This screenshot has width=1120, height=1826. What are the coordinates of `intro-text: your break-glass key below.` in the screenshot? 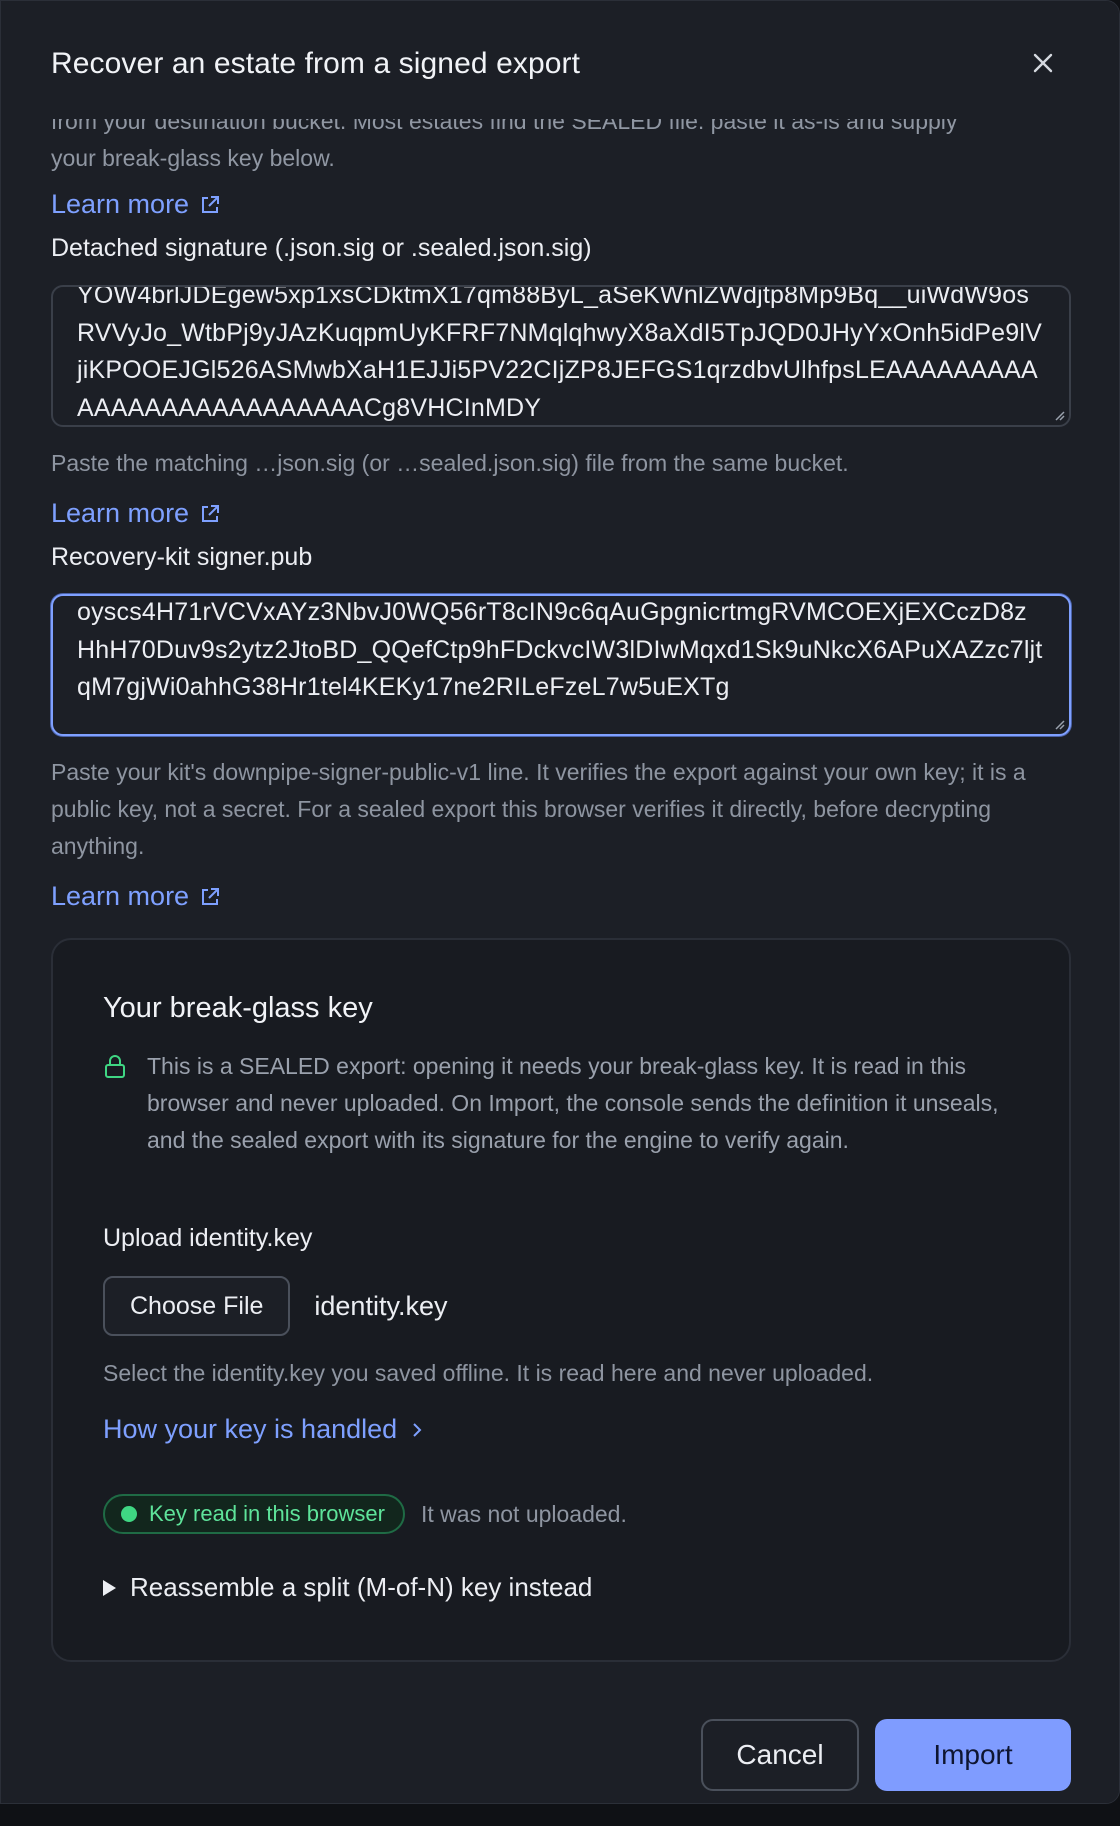 It's located at (193, 158).